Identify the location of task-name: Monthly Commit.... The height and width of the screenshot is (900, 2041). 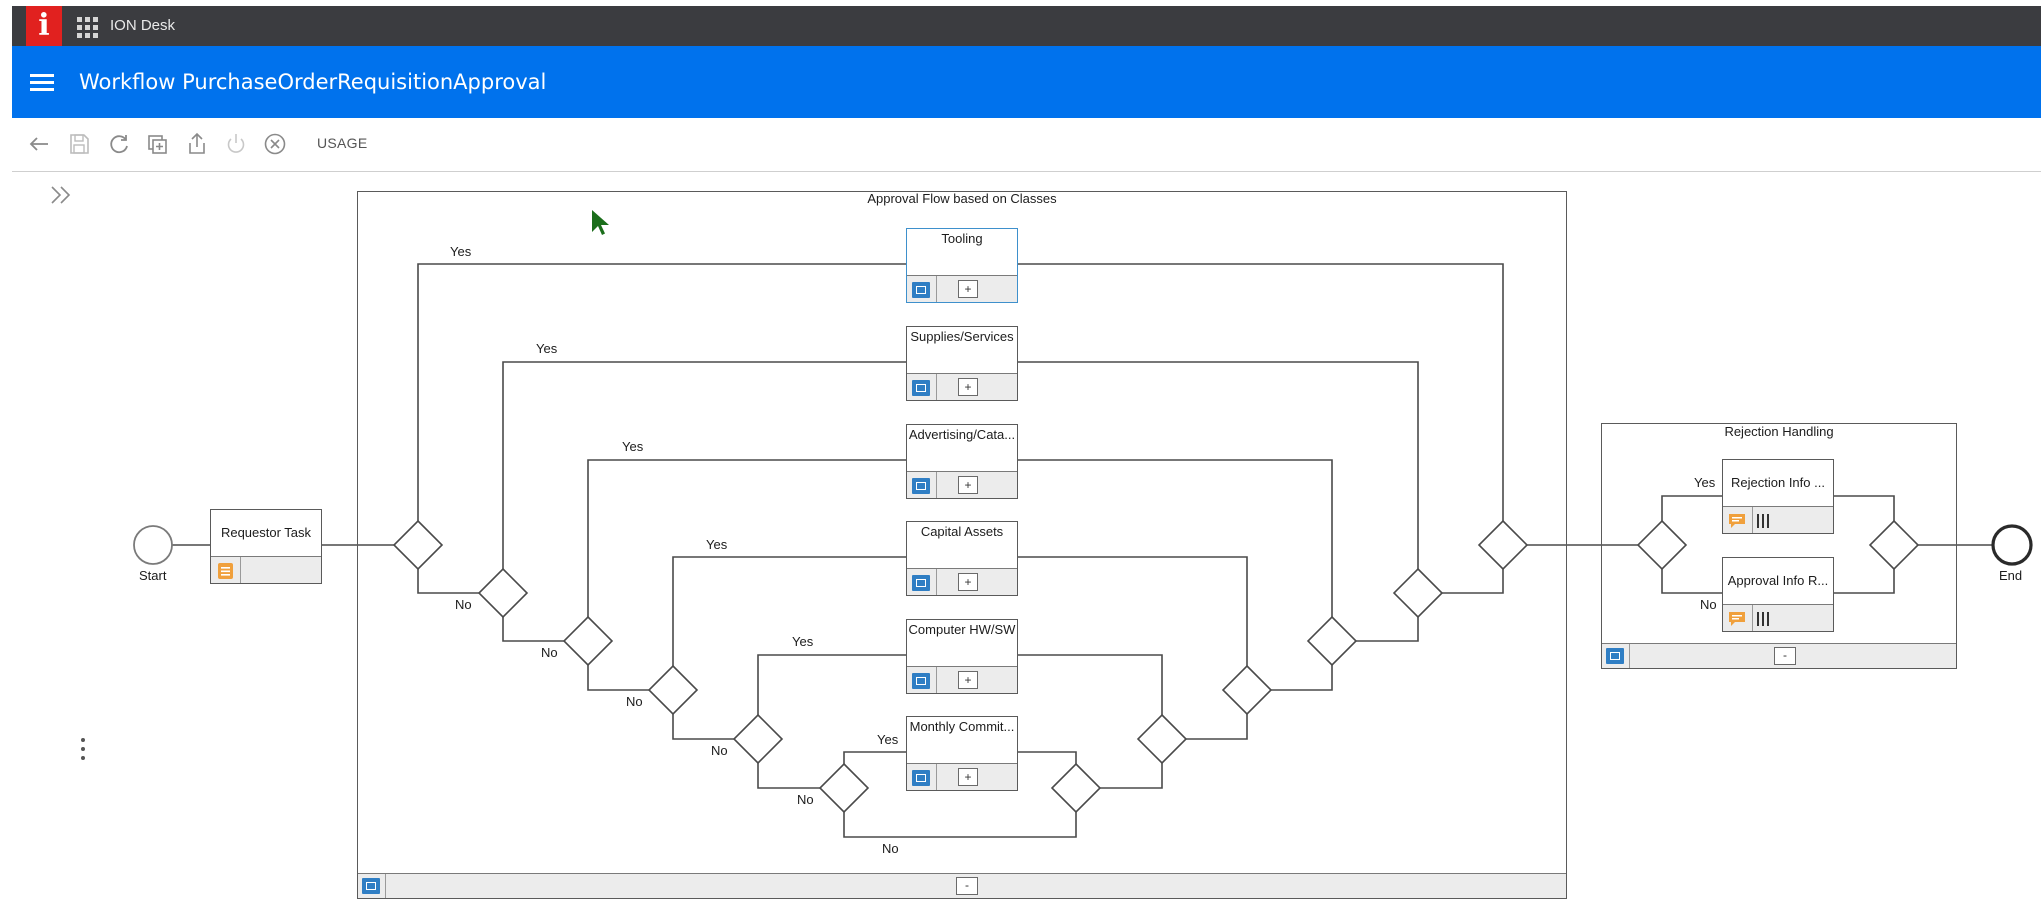
(962, 726).